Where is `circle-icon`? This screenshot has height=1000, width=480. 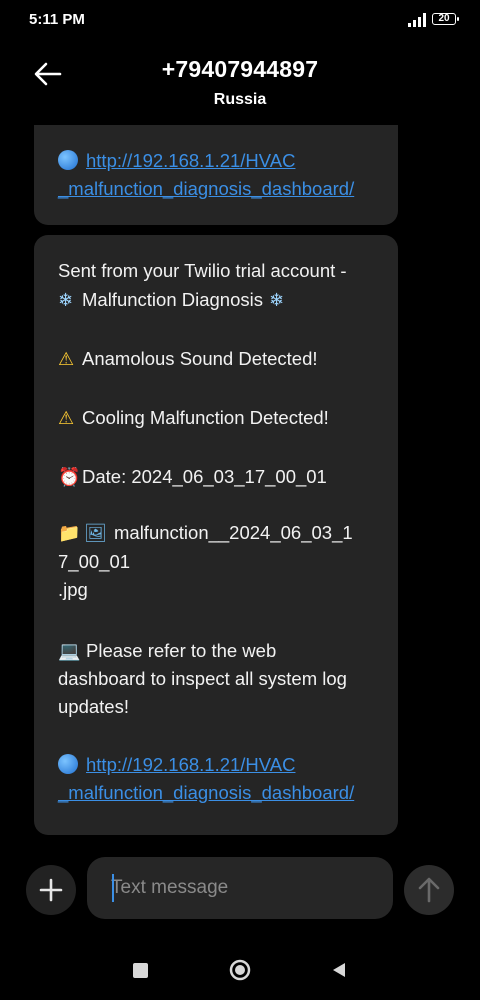 circle-icon is located at coordinates (240, 970).